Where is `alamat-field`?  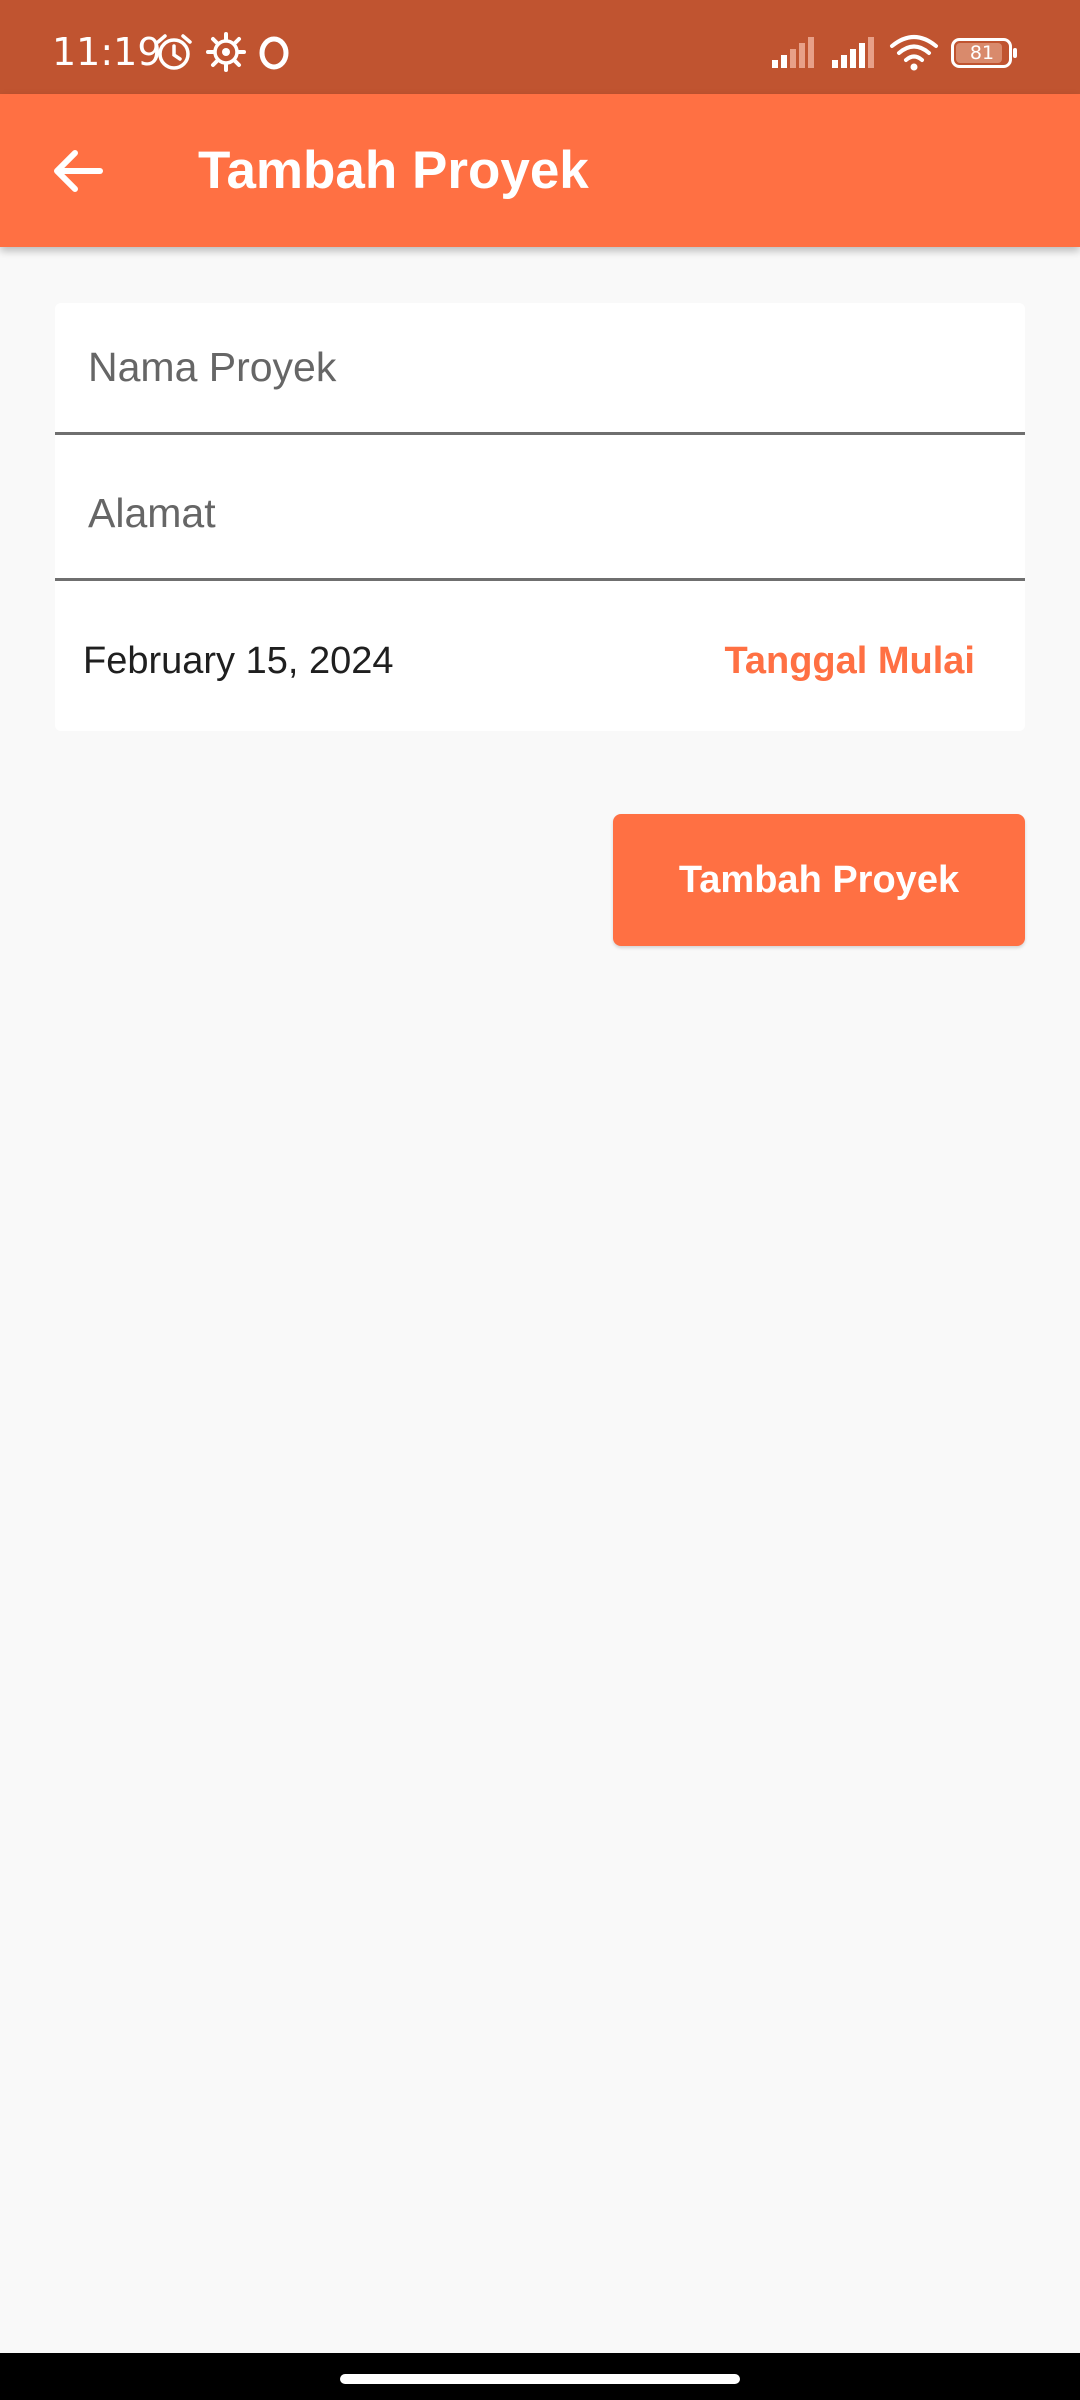
alamat-field is located at coordinates (540, 515).